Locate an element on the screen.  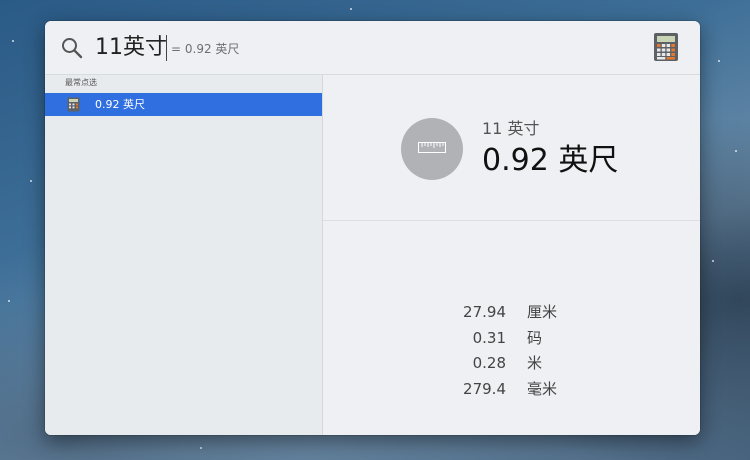
conversion-unit: 码 is located at coordinates (535, 338).